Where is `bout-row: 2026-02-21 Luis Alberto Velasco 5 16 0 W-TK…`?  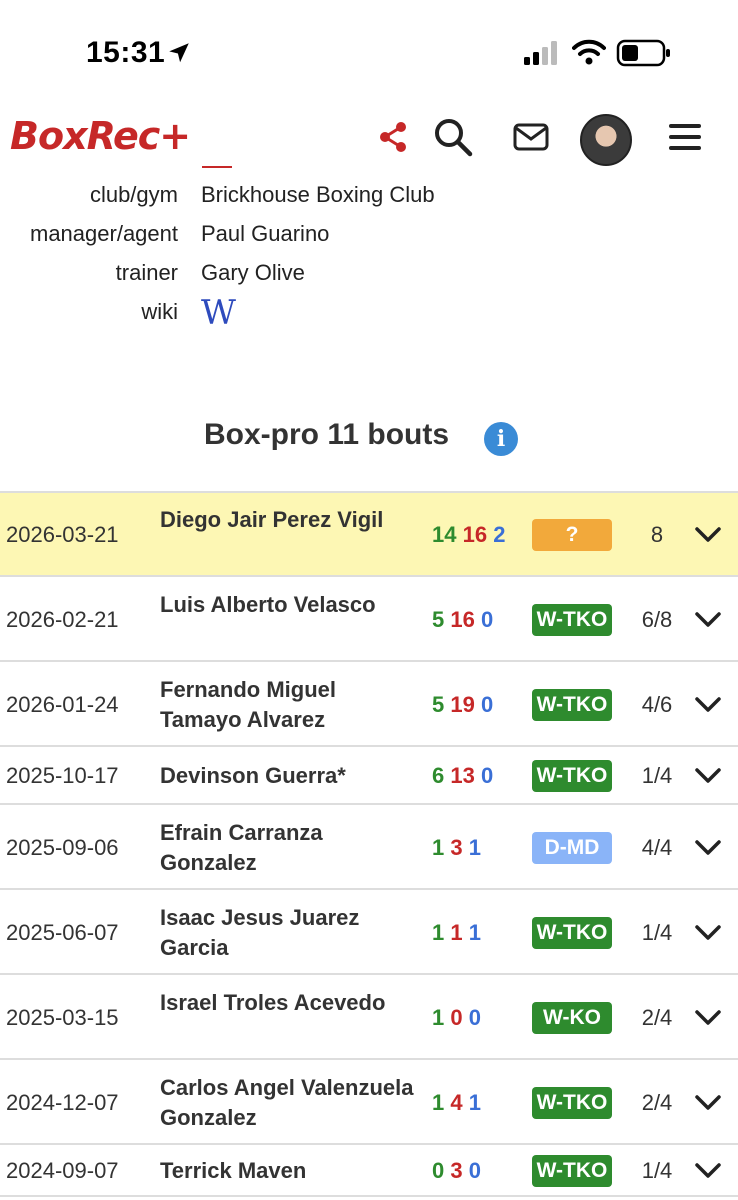 bout-row: 2026-02-21 Luis Alberto Velasco 5 16 0 W-TK… is located at coordinates (369, 619).